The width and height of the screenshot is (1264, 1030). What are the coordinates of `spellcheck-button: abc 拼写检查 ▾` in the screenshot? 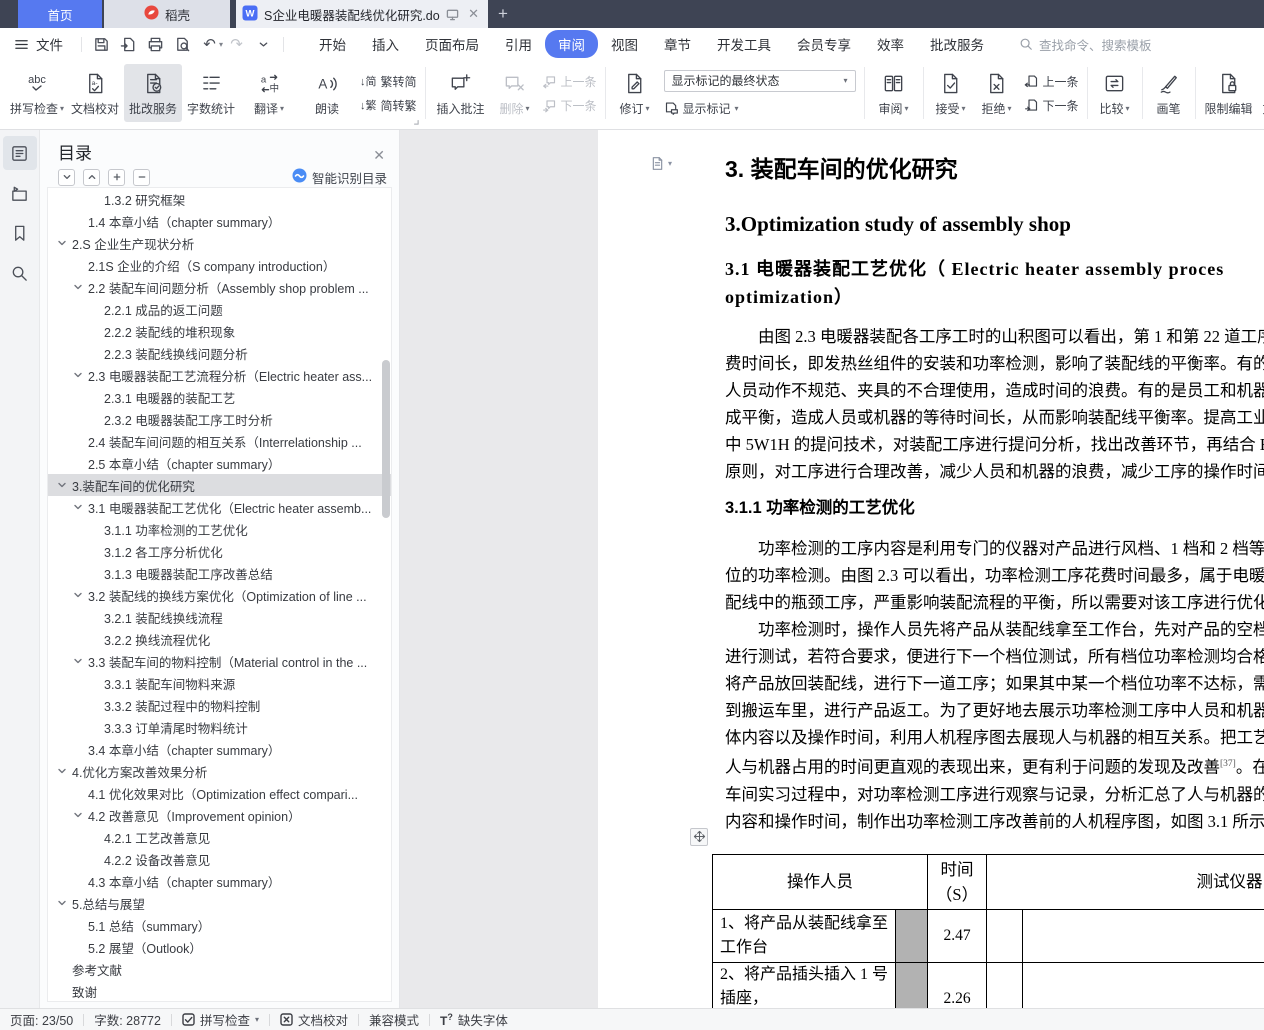 It's located at (37, 93).